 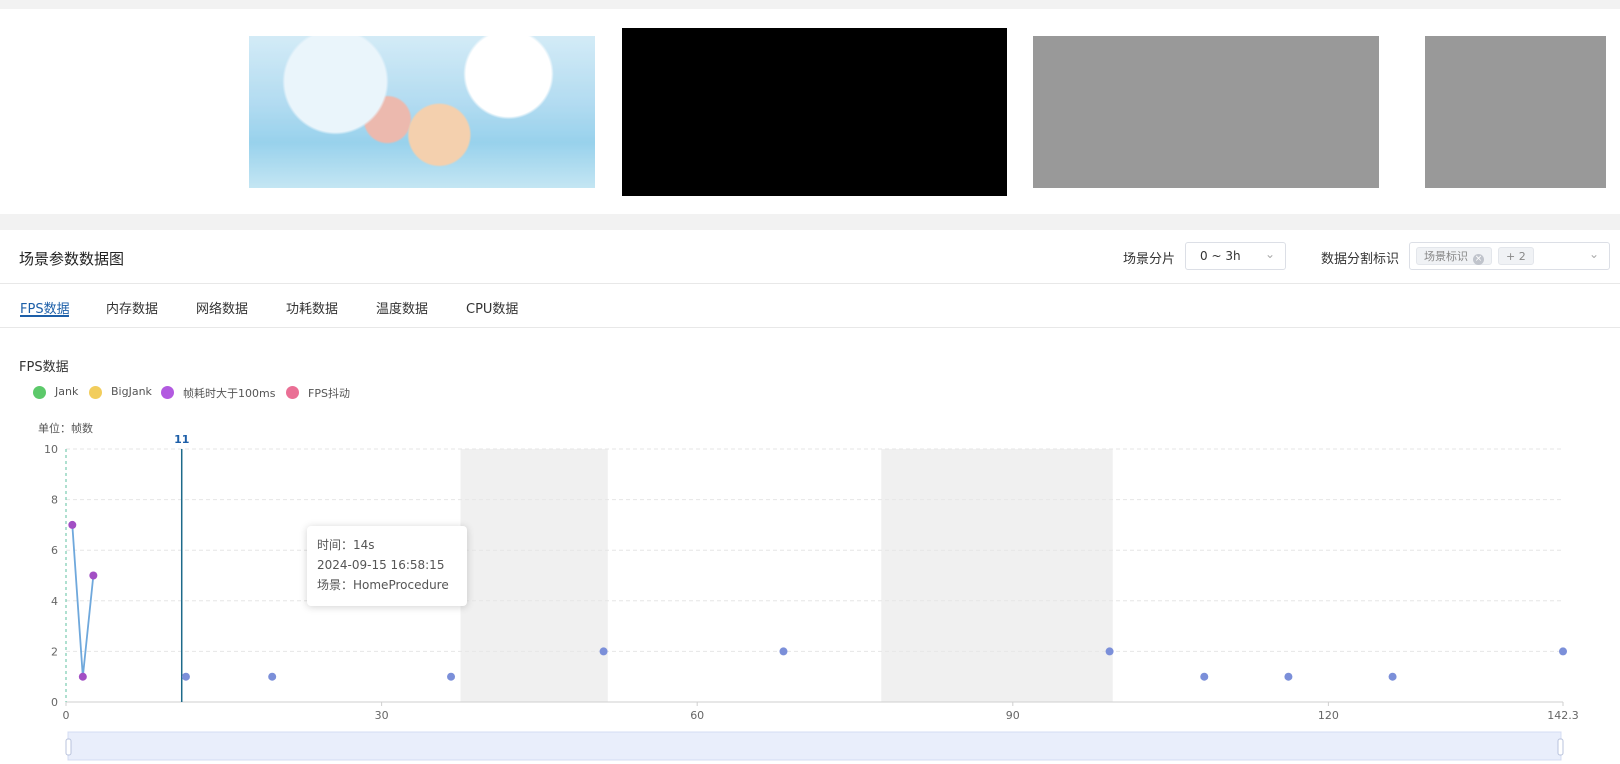 What do you see at coordinates (383, 585) in the screenshot?
I see `tooltip-scene: 场景：HomeProcedure` at bounding box center [383, 585].